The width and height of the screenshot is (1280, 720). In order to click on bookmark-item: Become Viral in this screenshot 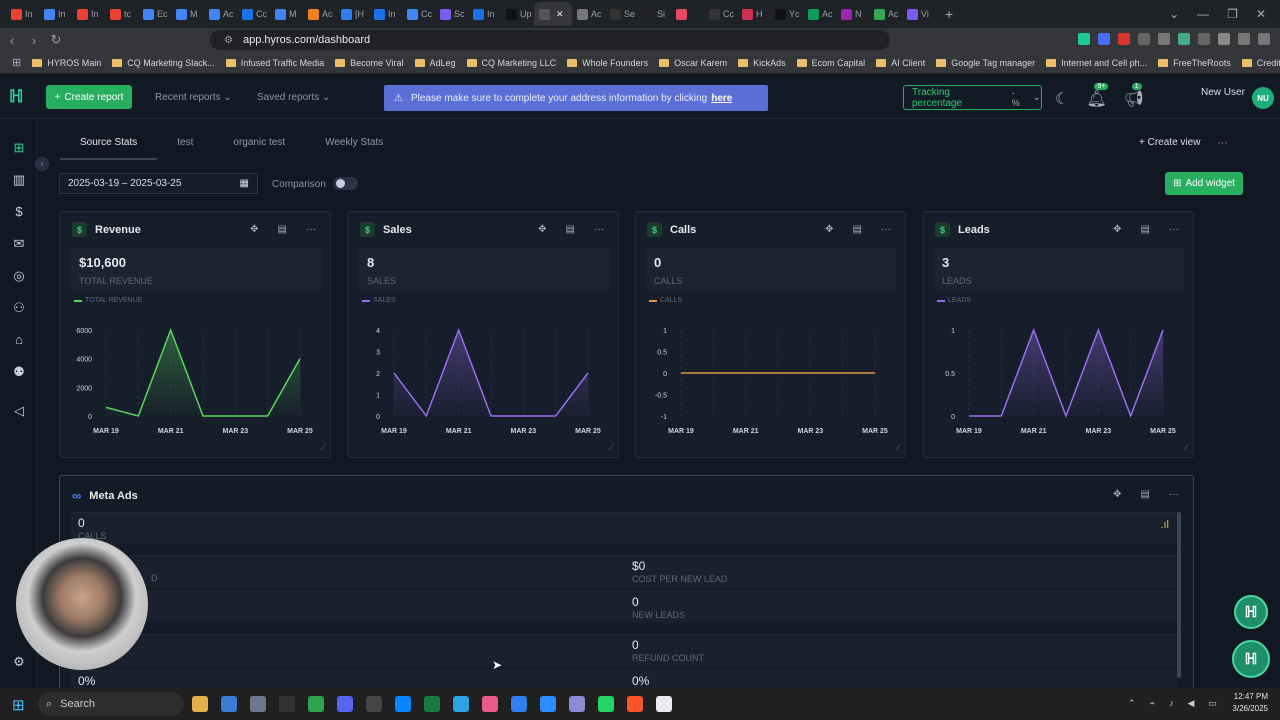, I will do `click(369, 63)`.